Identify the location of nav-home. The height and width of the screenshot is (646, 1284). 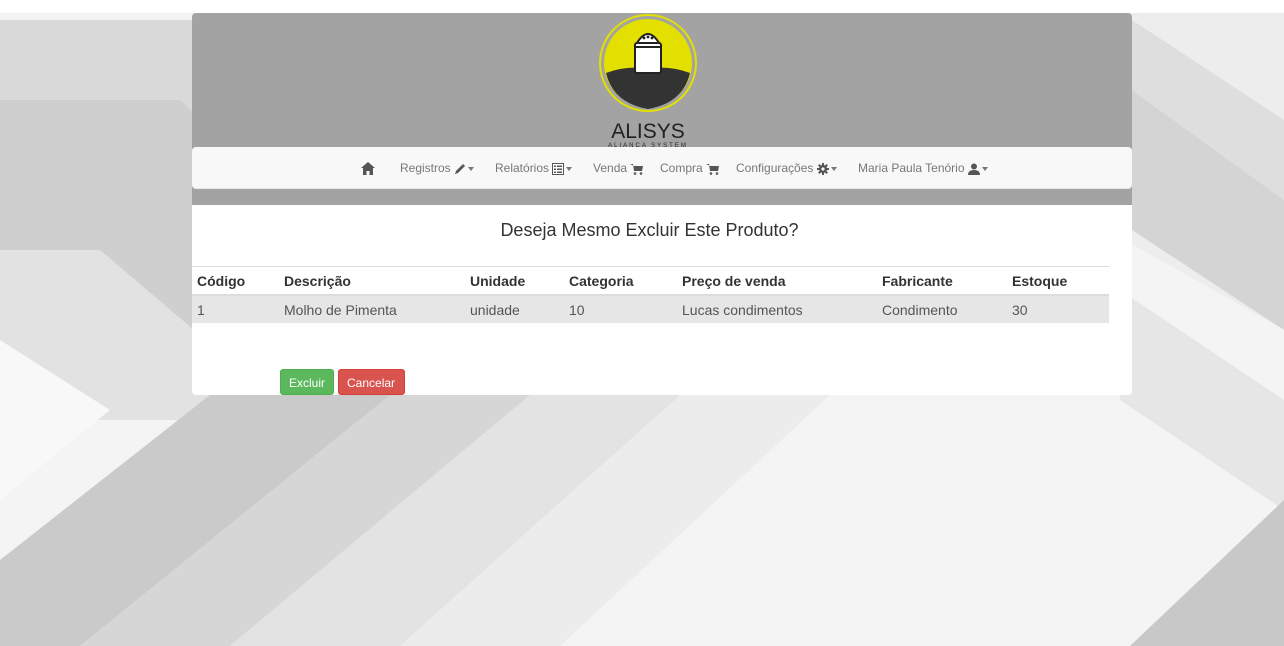
(368, 168).